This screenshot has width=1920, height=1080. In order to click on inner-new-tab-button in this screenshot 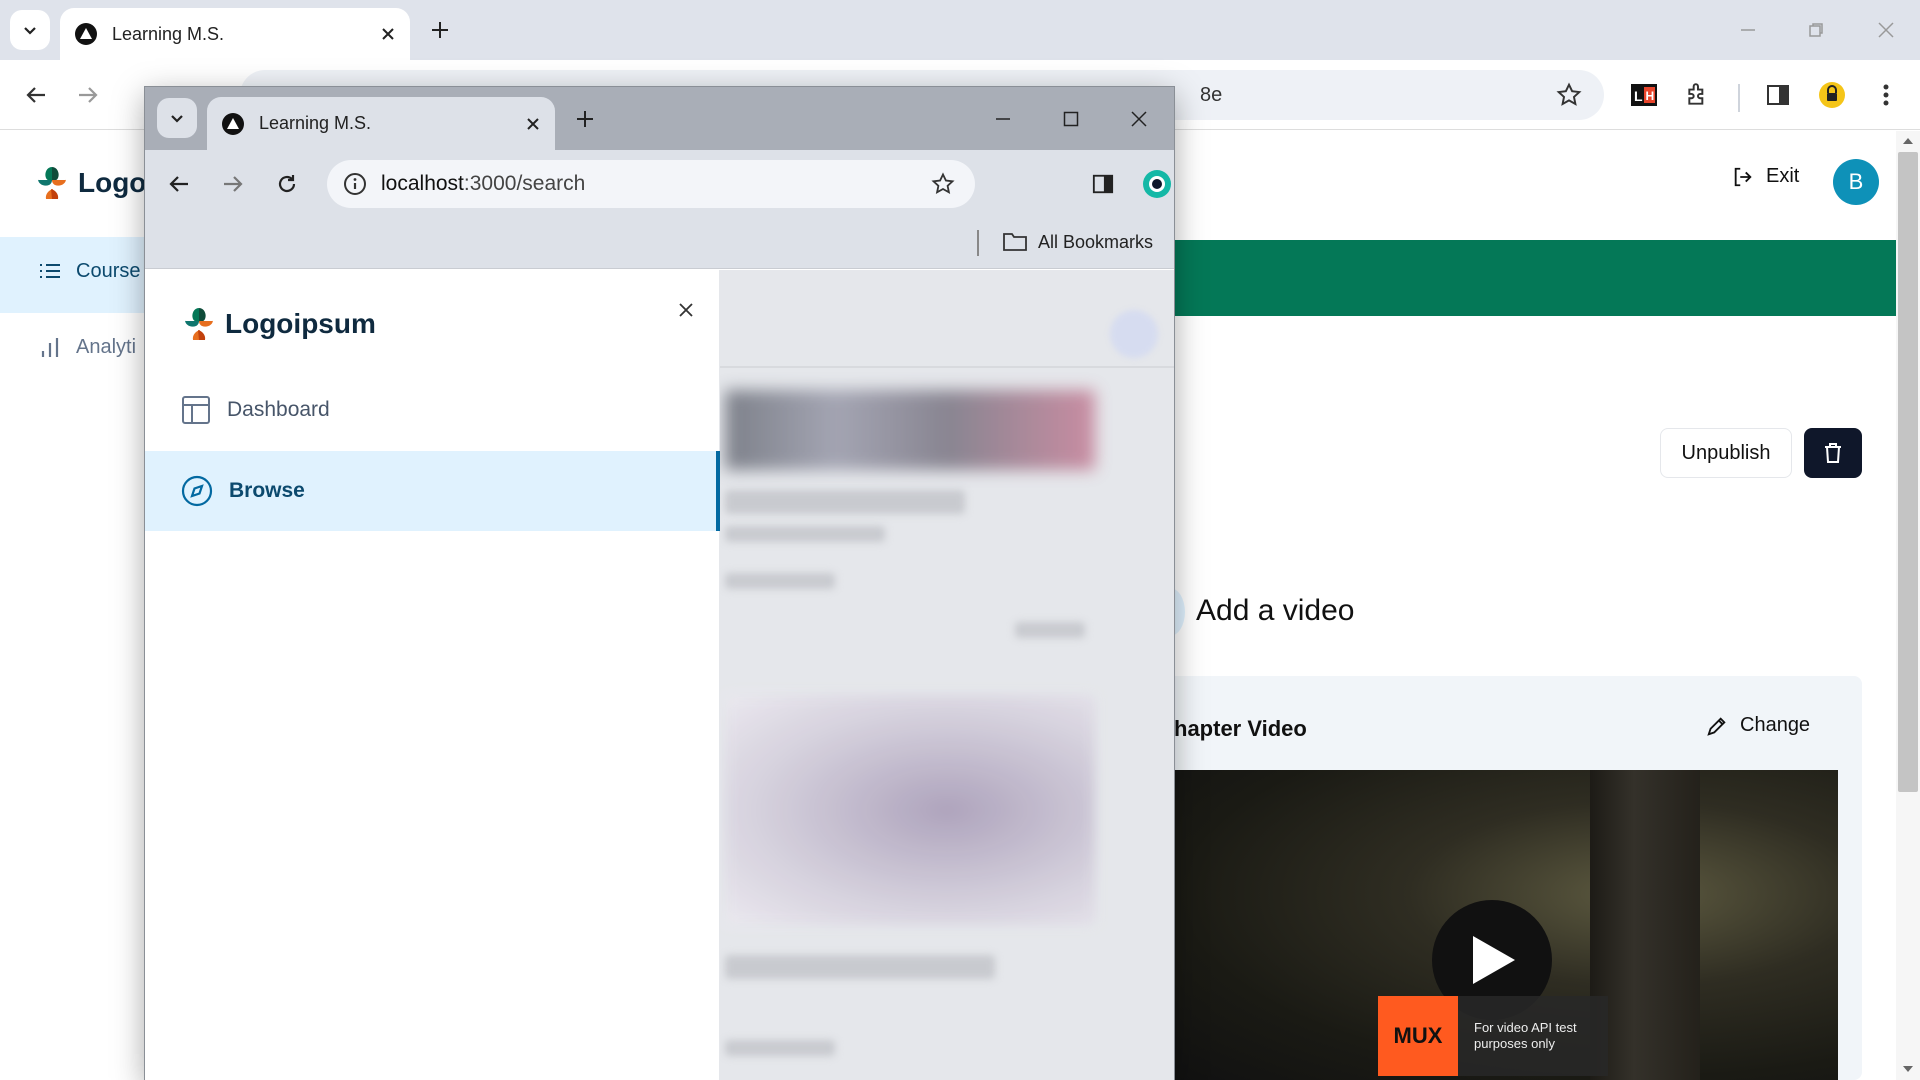, I will do `click(585, 119)`.